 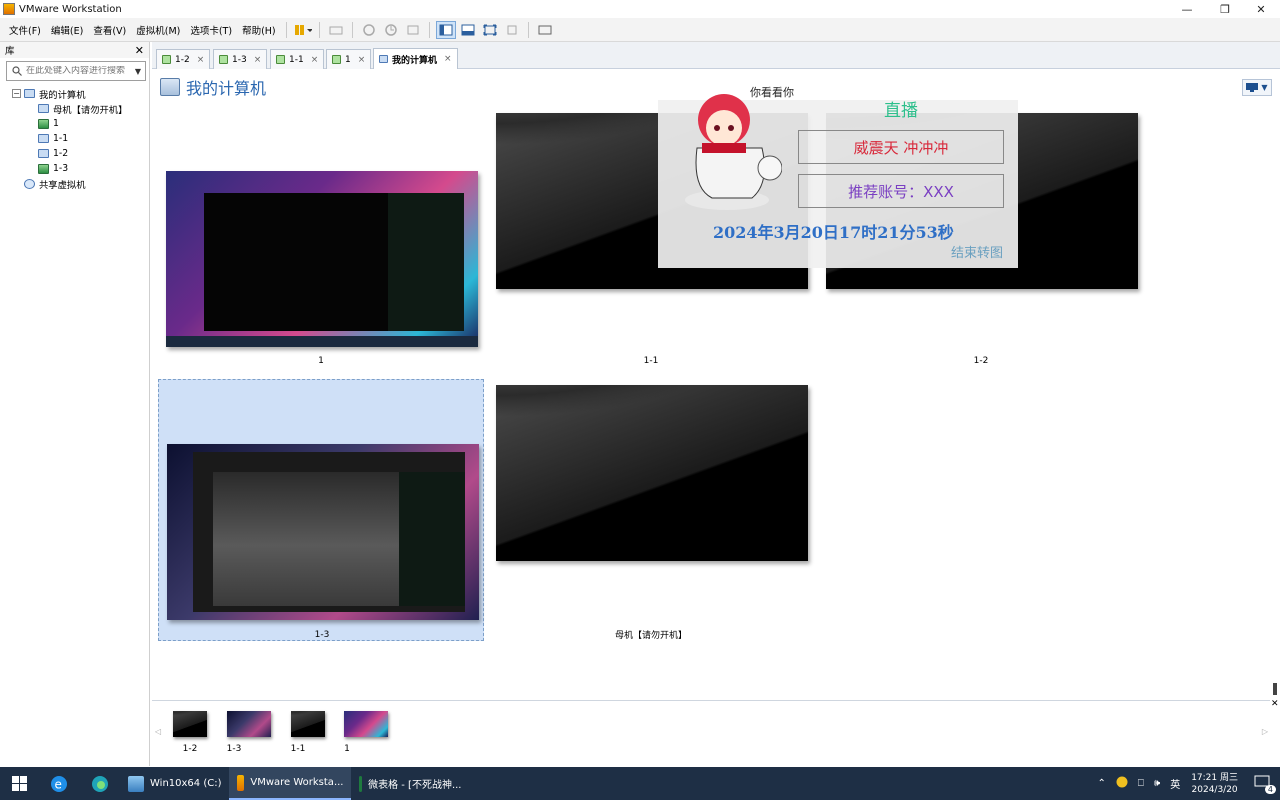 I want to click on vm-suspended-icon, so click(x=43, y=138).